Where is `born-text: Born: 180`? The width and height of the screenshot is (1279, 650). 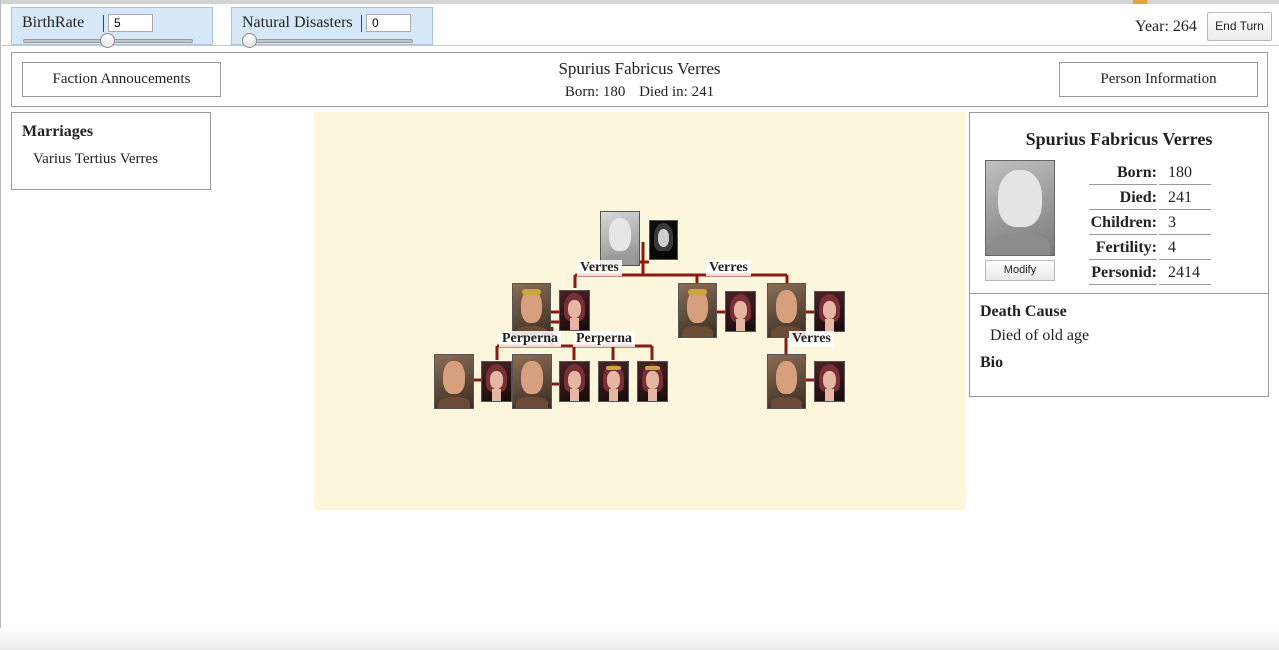
born-text: Born: 180 is located at coordinates (595, 92).